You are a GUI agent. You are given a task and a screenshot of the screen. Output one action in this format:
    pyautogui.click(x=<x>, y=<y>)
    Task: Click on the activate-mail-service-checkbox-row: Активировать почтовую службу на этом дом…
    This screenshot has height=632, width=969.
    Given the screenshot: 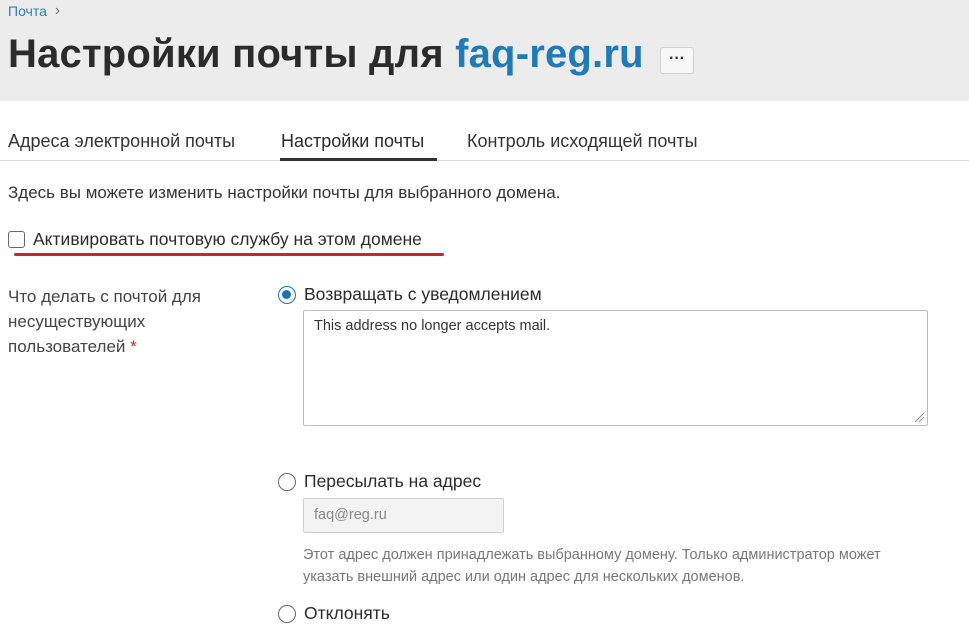 What is the action you would take?
    pyautogui.click(x=215, y=239)
    